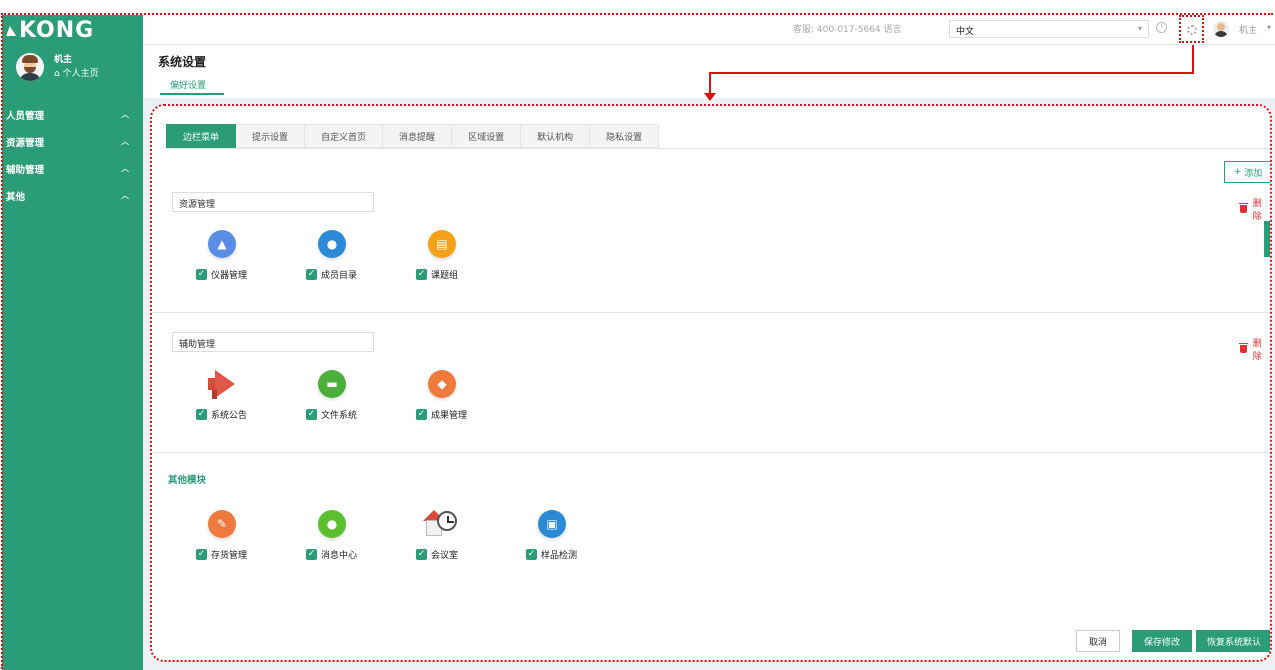 The width and height of the screenshot is (1275, 670). I want to click on sidebar-item-auxiliary: 辅助管理 ︿, so click(72, 168).